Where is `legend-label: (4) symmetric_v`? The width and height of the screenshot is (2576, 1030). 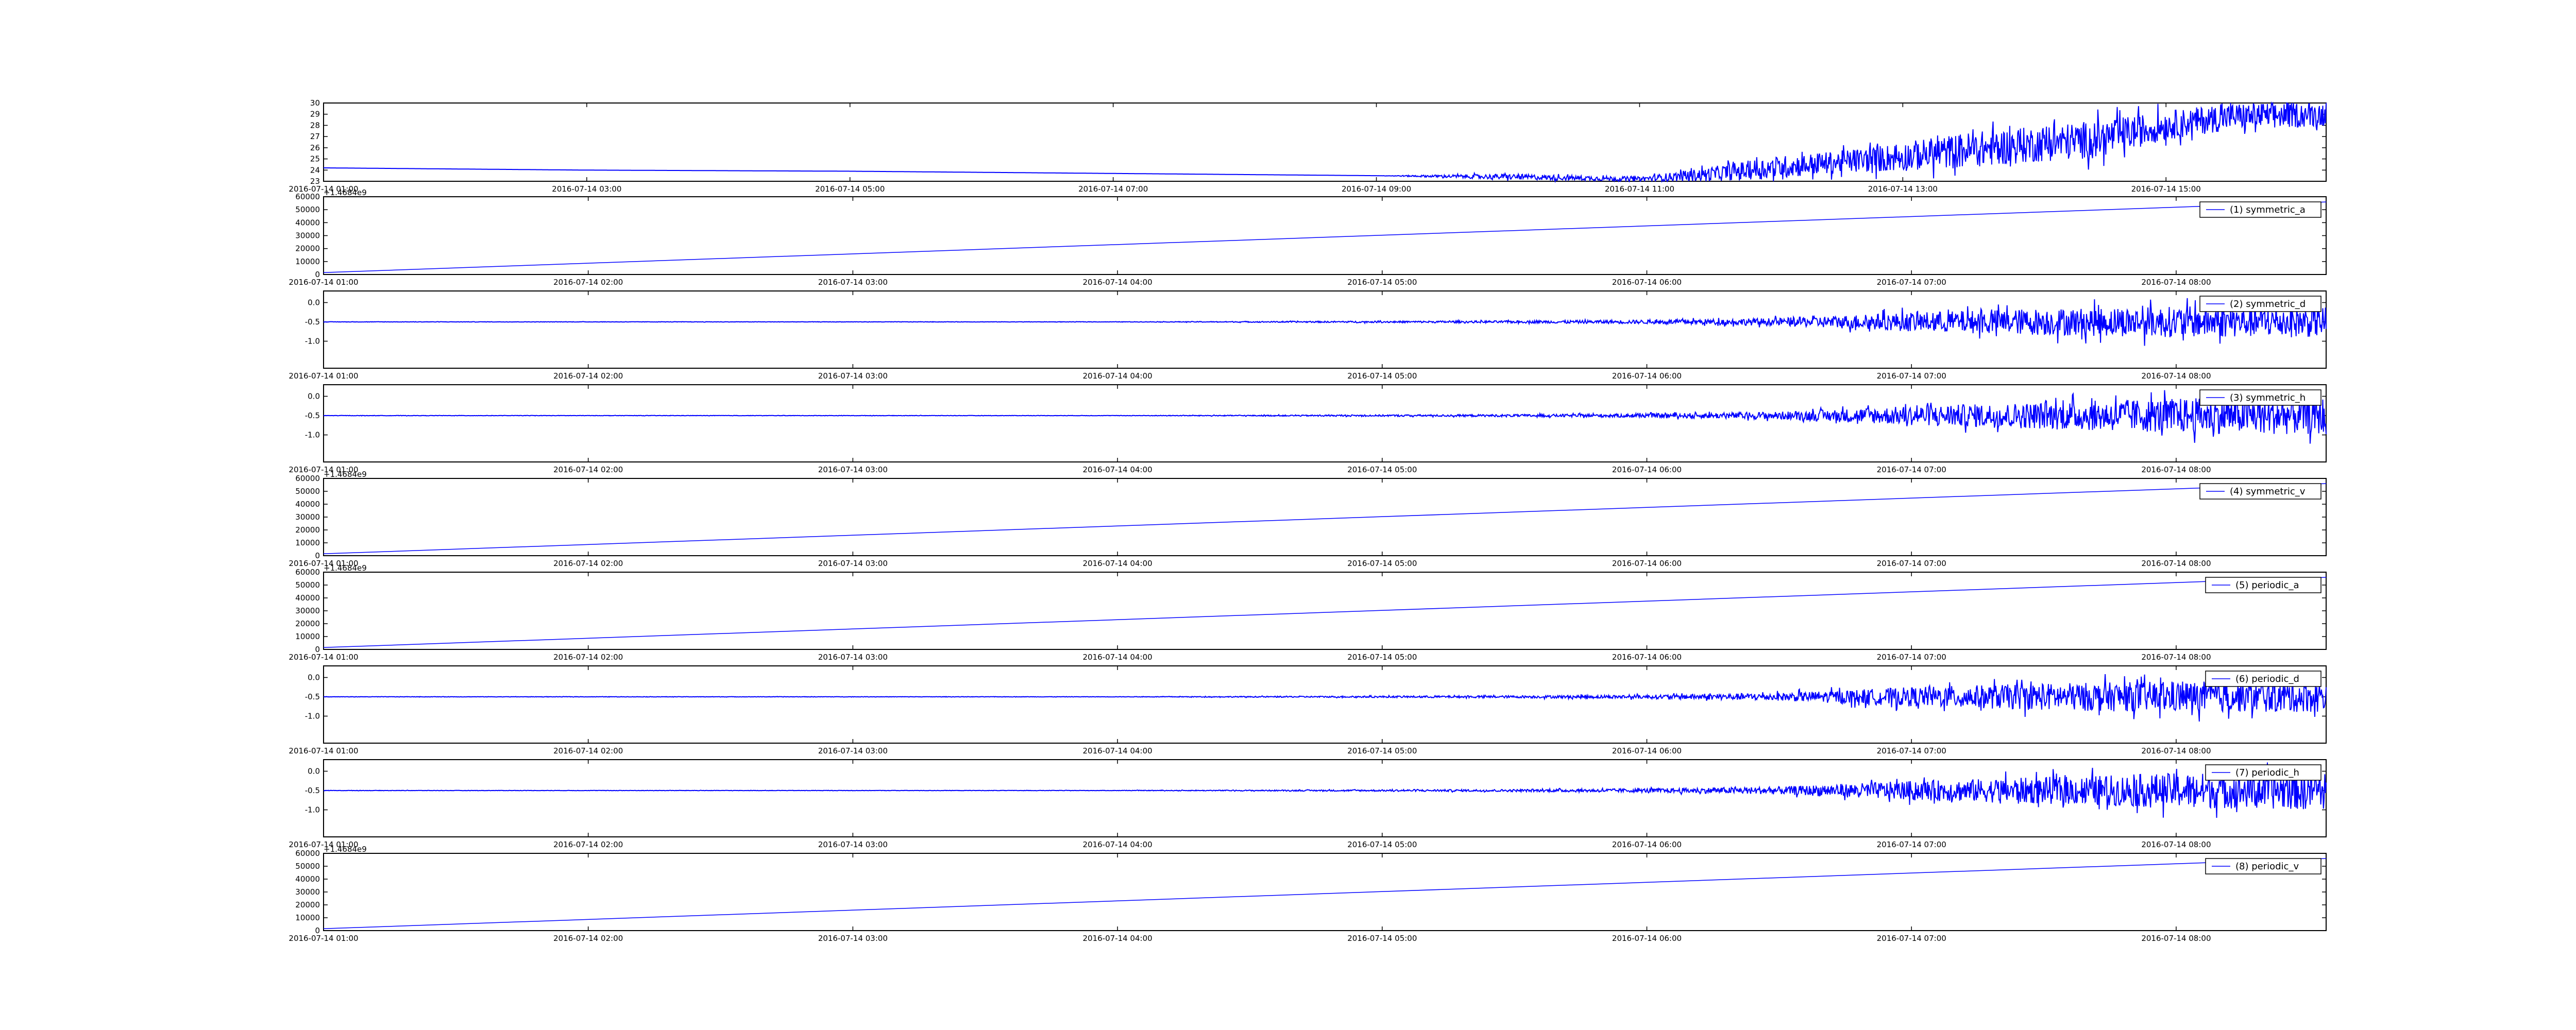 legend-label: (4) symmetric_v is located at coordinates (2268, 491).